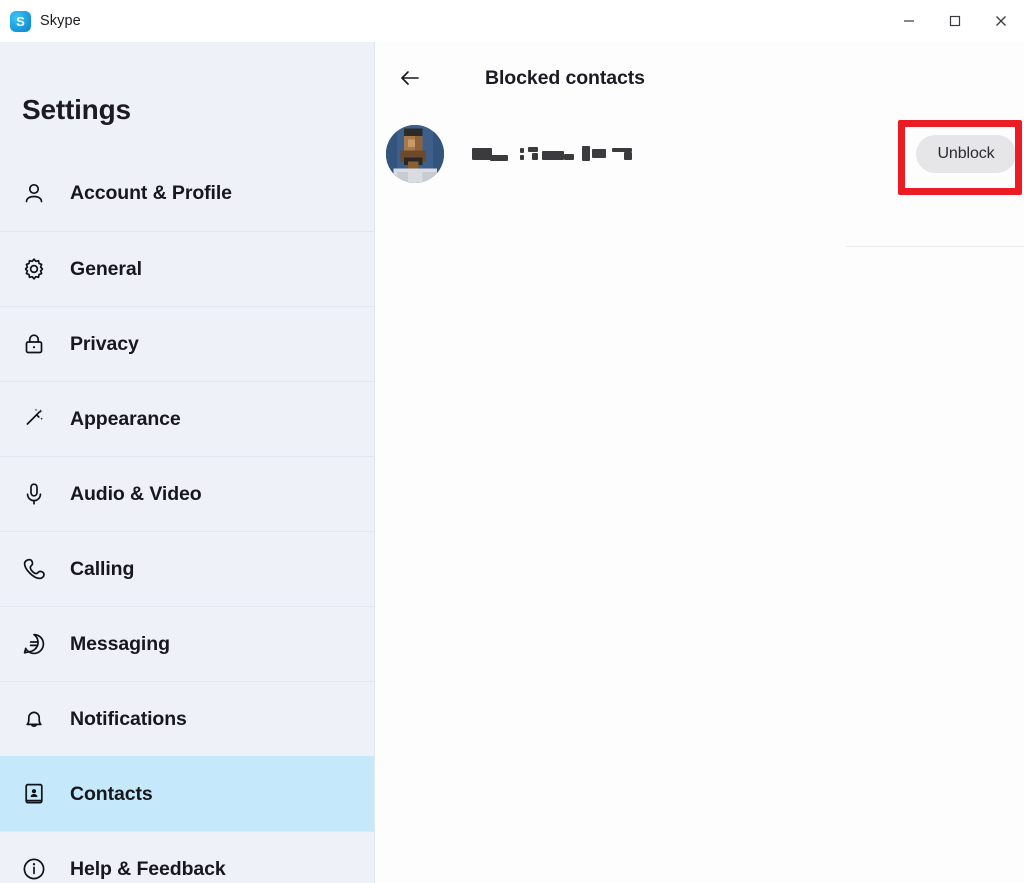  Describe the element at coordinates (34, 644) in the screenshot. I see `chat-bubble-icon` at that location.